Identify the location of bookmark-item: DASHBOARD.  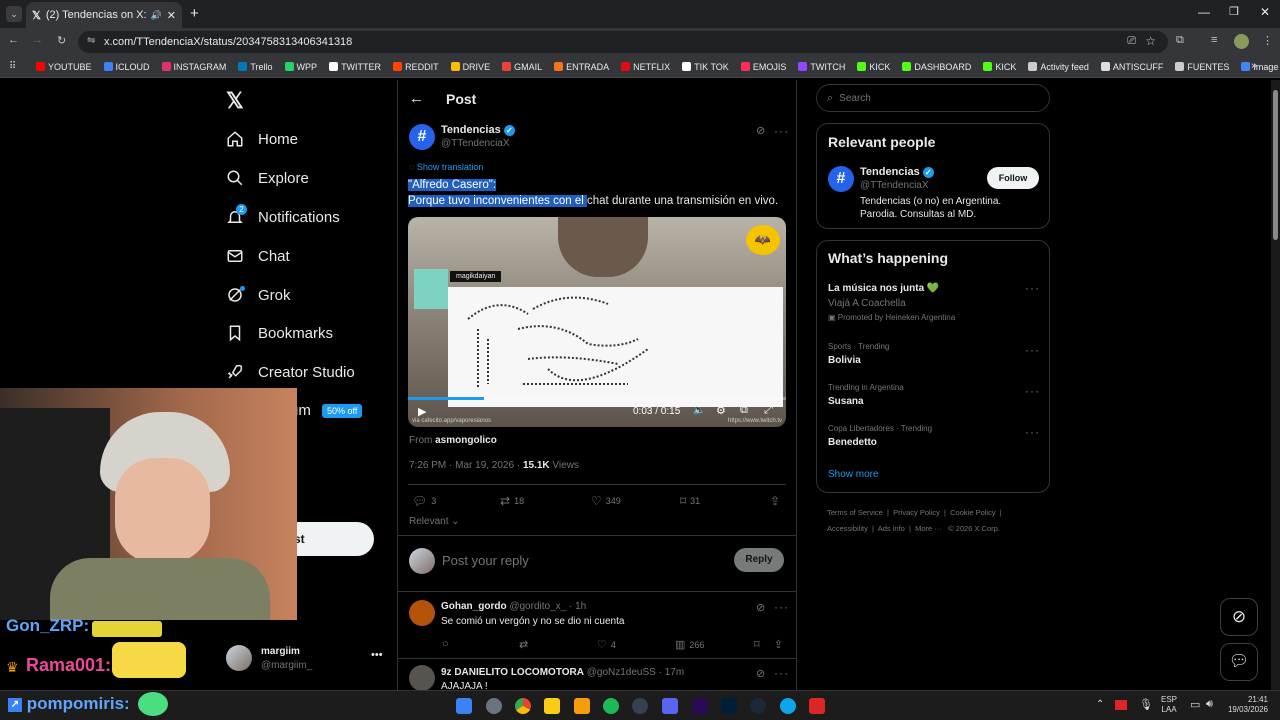
(936, 67).